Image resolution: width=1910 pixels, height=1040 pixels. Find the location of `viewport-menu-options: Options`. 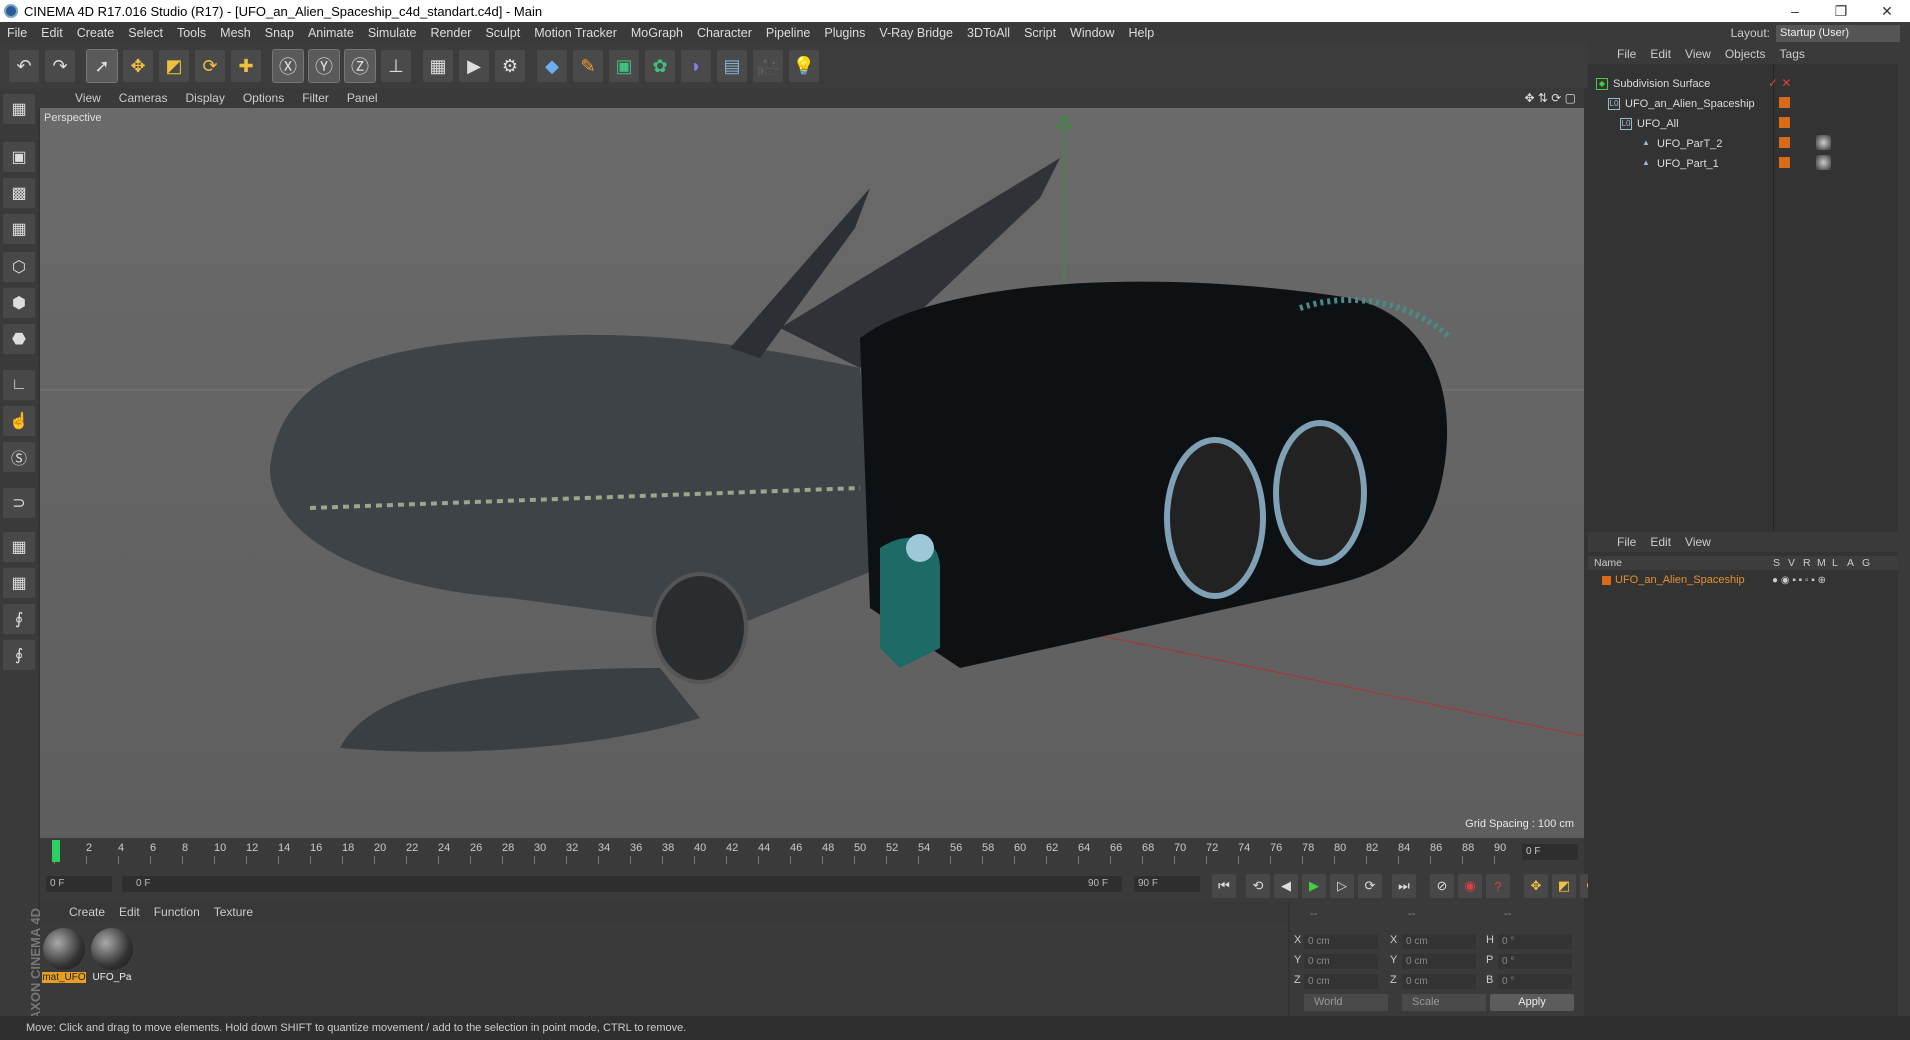

viewport-menu-options: Options is located at coordinates (263, 98).